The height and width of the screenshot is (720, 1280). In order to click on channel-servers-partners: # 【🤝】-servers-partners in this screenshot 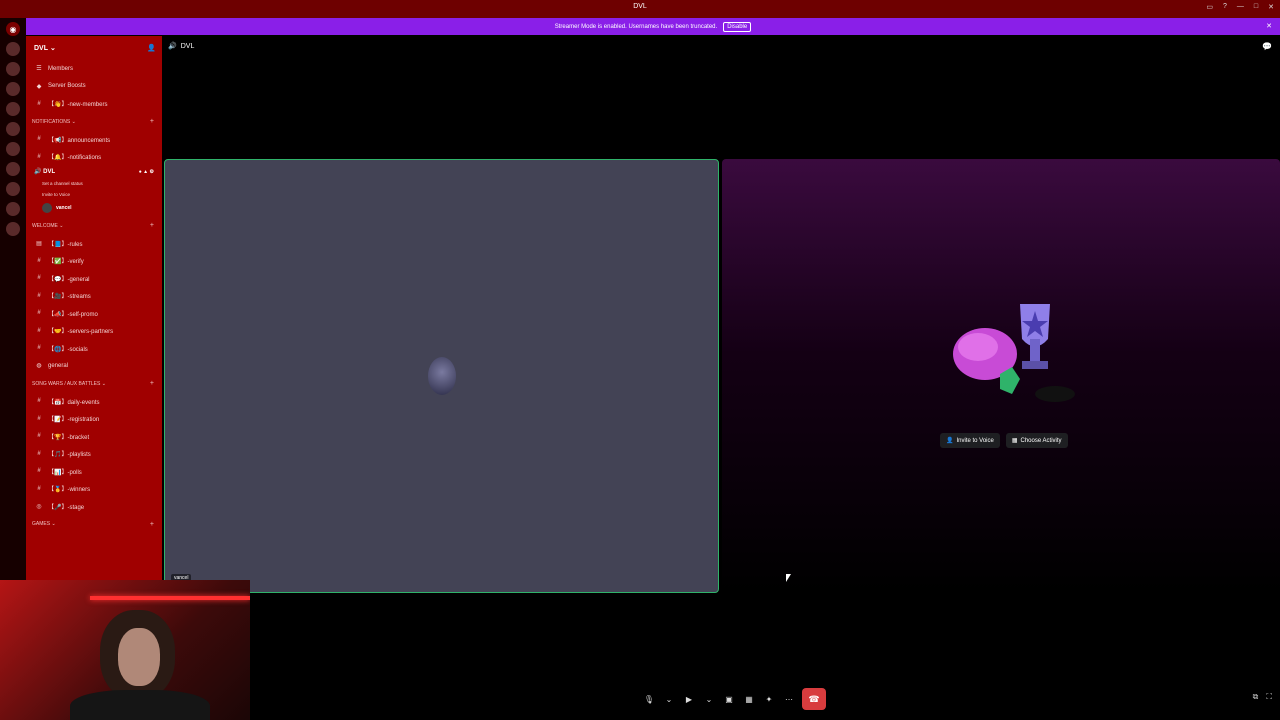, I will do `click(94, 331)`.